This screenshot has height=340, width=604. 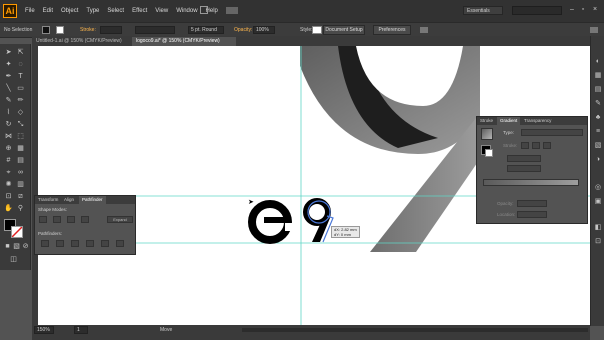 What do you see at coordinates (524, 158) in the screenshot?
I see `angle-field` at bounding box center [524, 158].